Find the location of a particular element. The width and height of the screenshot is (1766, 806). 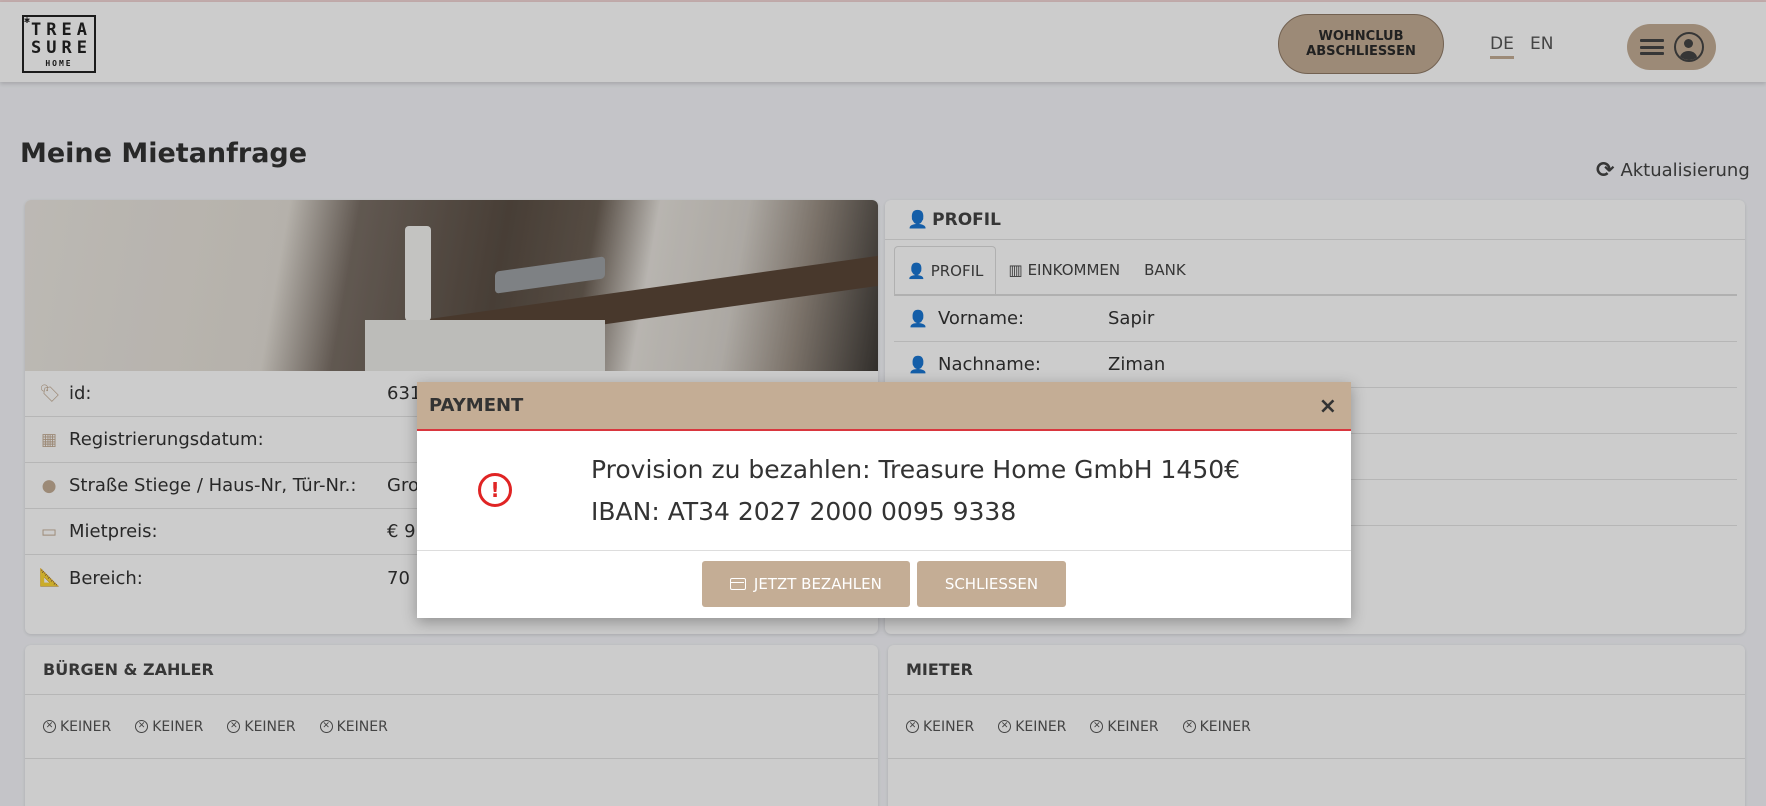

pay-now-label: JETZT BEZAHLEN is located at coordinates (817, 583).